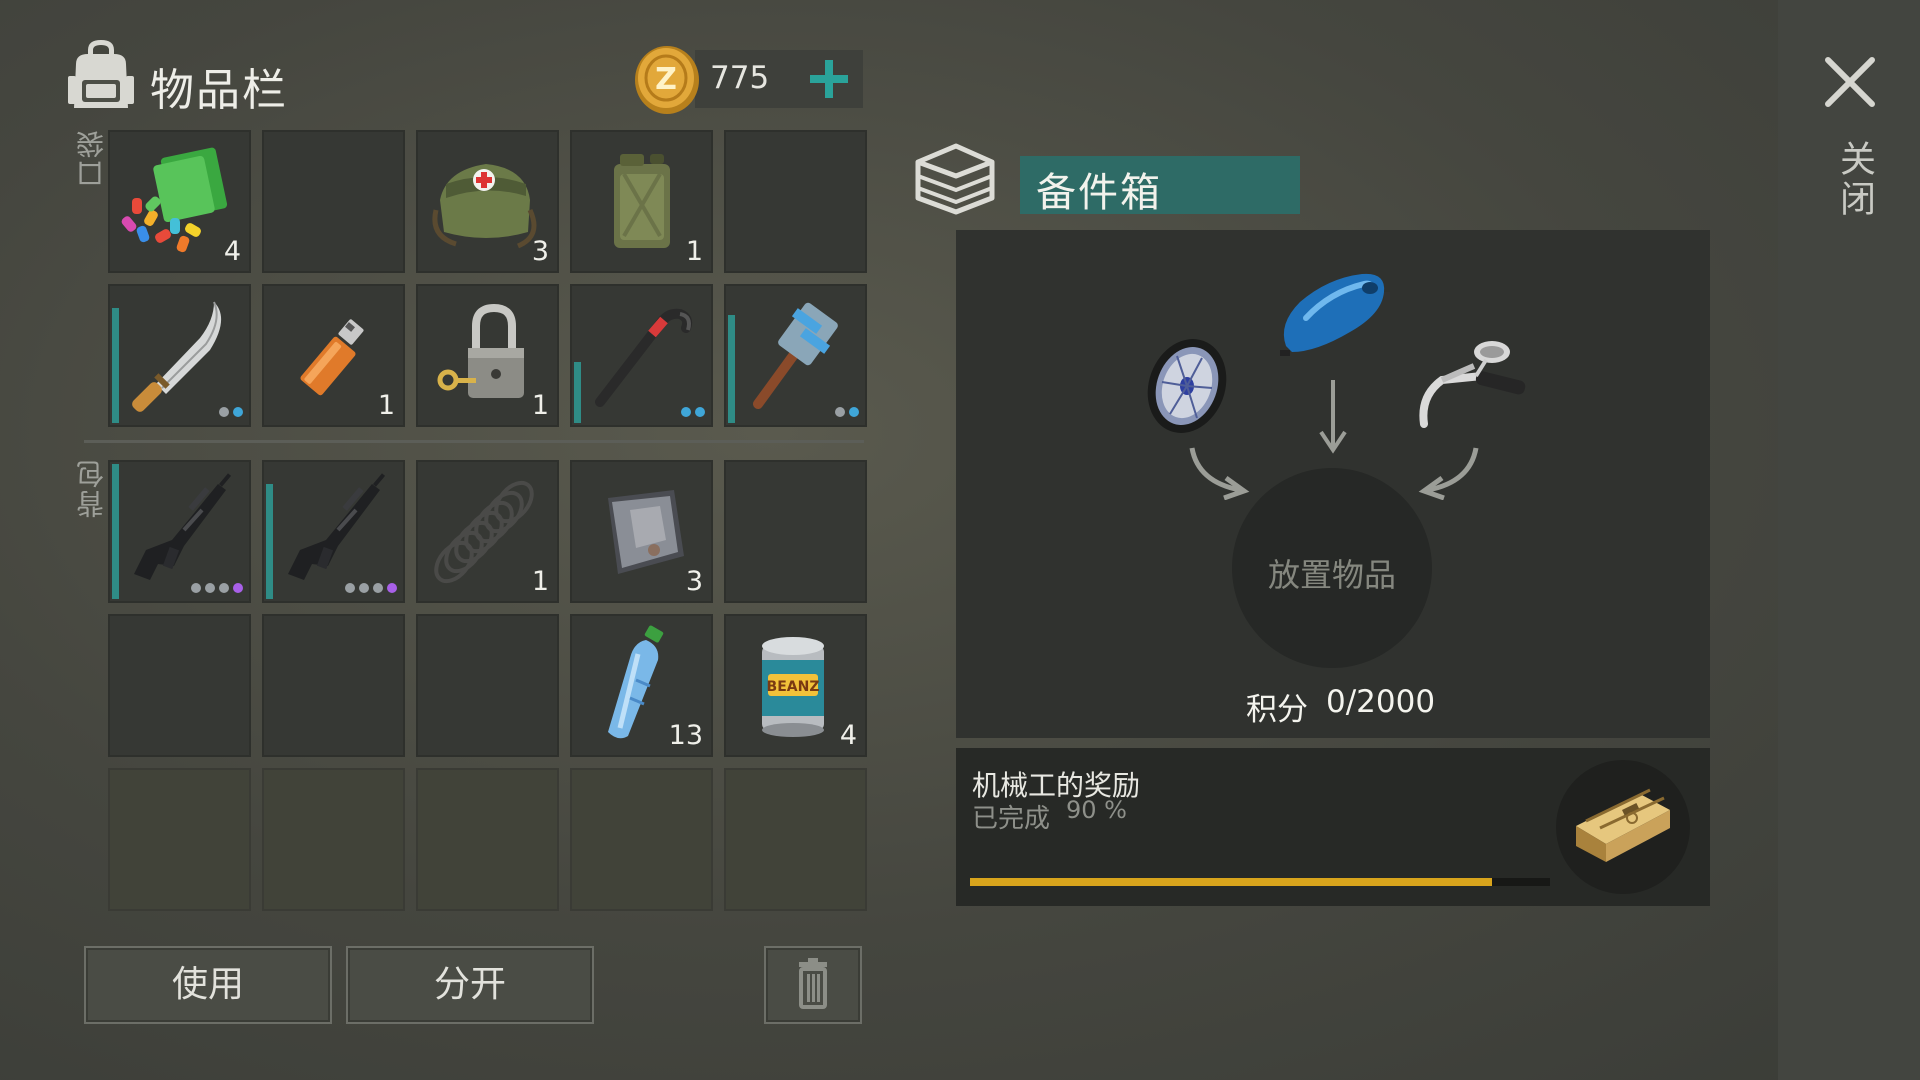 This screenshot has width=1920, height=1080. What do you see at coordinates (1231, 882) in the screenshot?
I see `reward-progress-fill` at bounding box center [1231, 882].